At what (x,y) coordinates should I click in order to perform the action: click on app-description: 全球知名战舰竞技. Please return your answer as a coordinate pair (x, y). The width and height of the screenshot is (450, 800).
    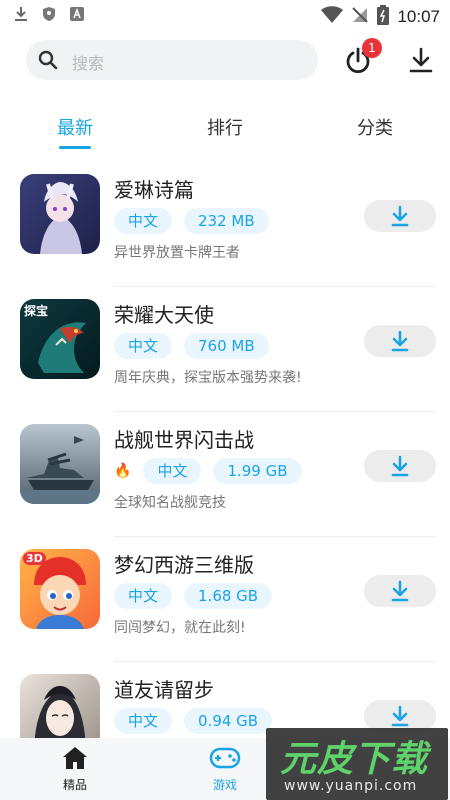
    Looking at the image, I should click on (170, 503).